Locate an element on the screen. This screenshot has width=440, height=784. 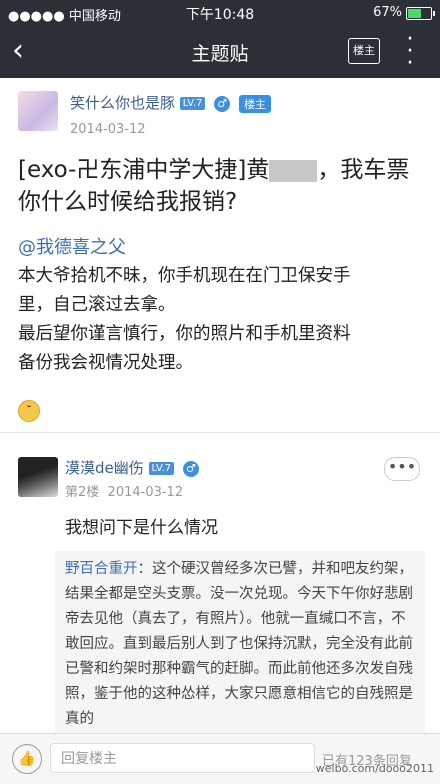
username-line: 笑什么你也是豚 LV.7 ♂ 楼主 is located at coordinates (170, 102).